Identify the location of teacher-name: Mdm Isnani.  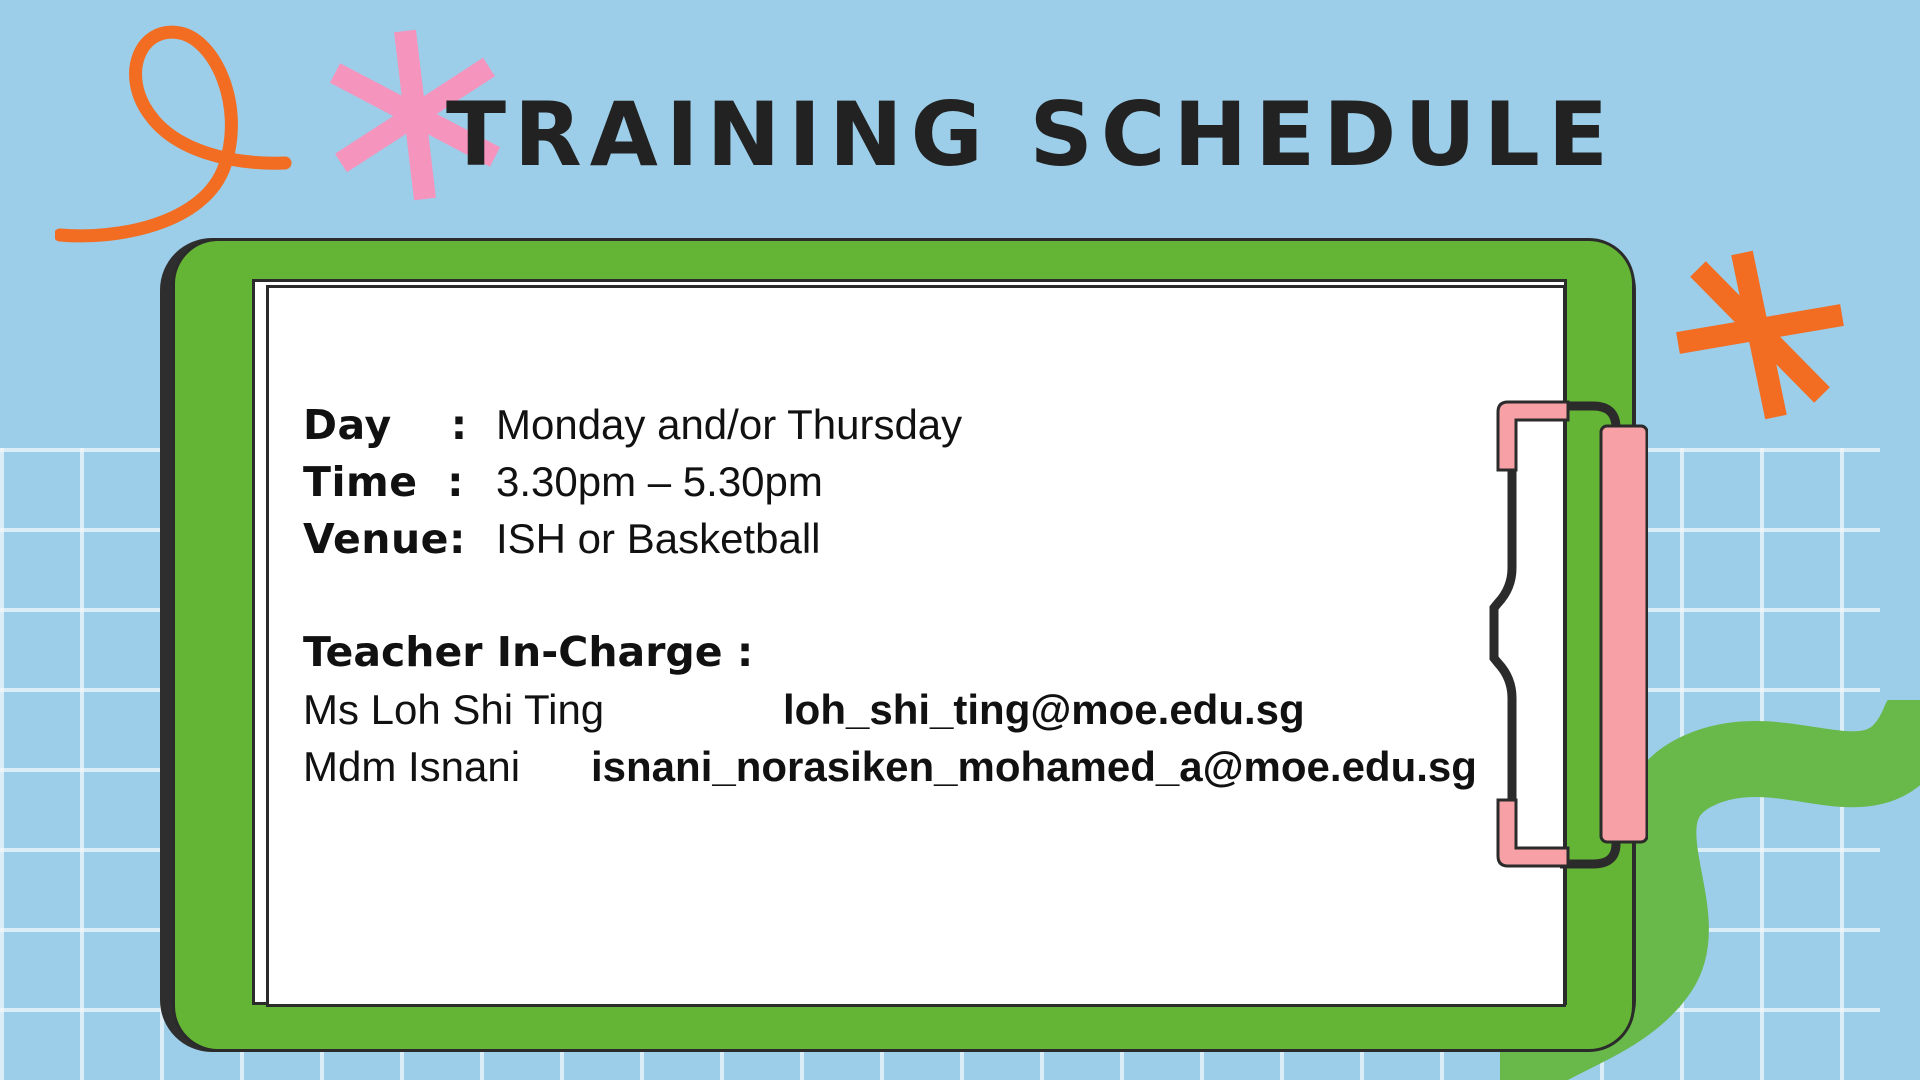
(412, 766).